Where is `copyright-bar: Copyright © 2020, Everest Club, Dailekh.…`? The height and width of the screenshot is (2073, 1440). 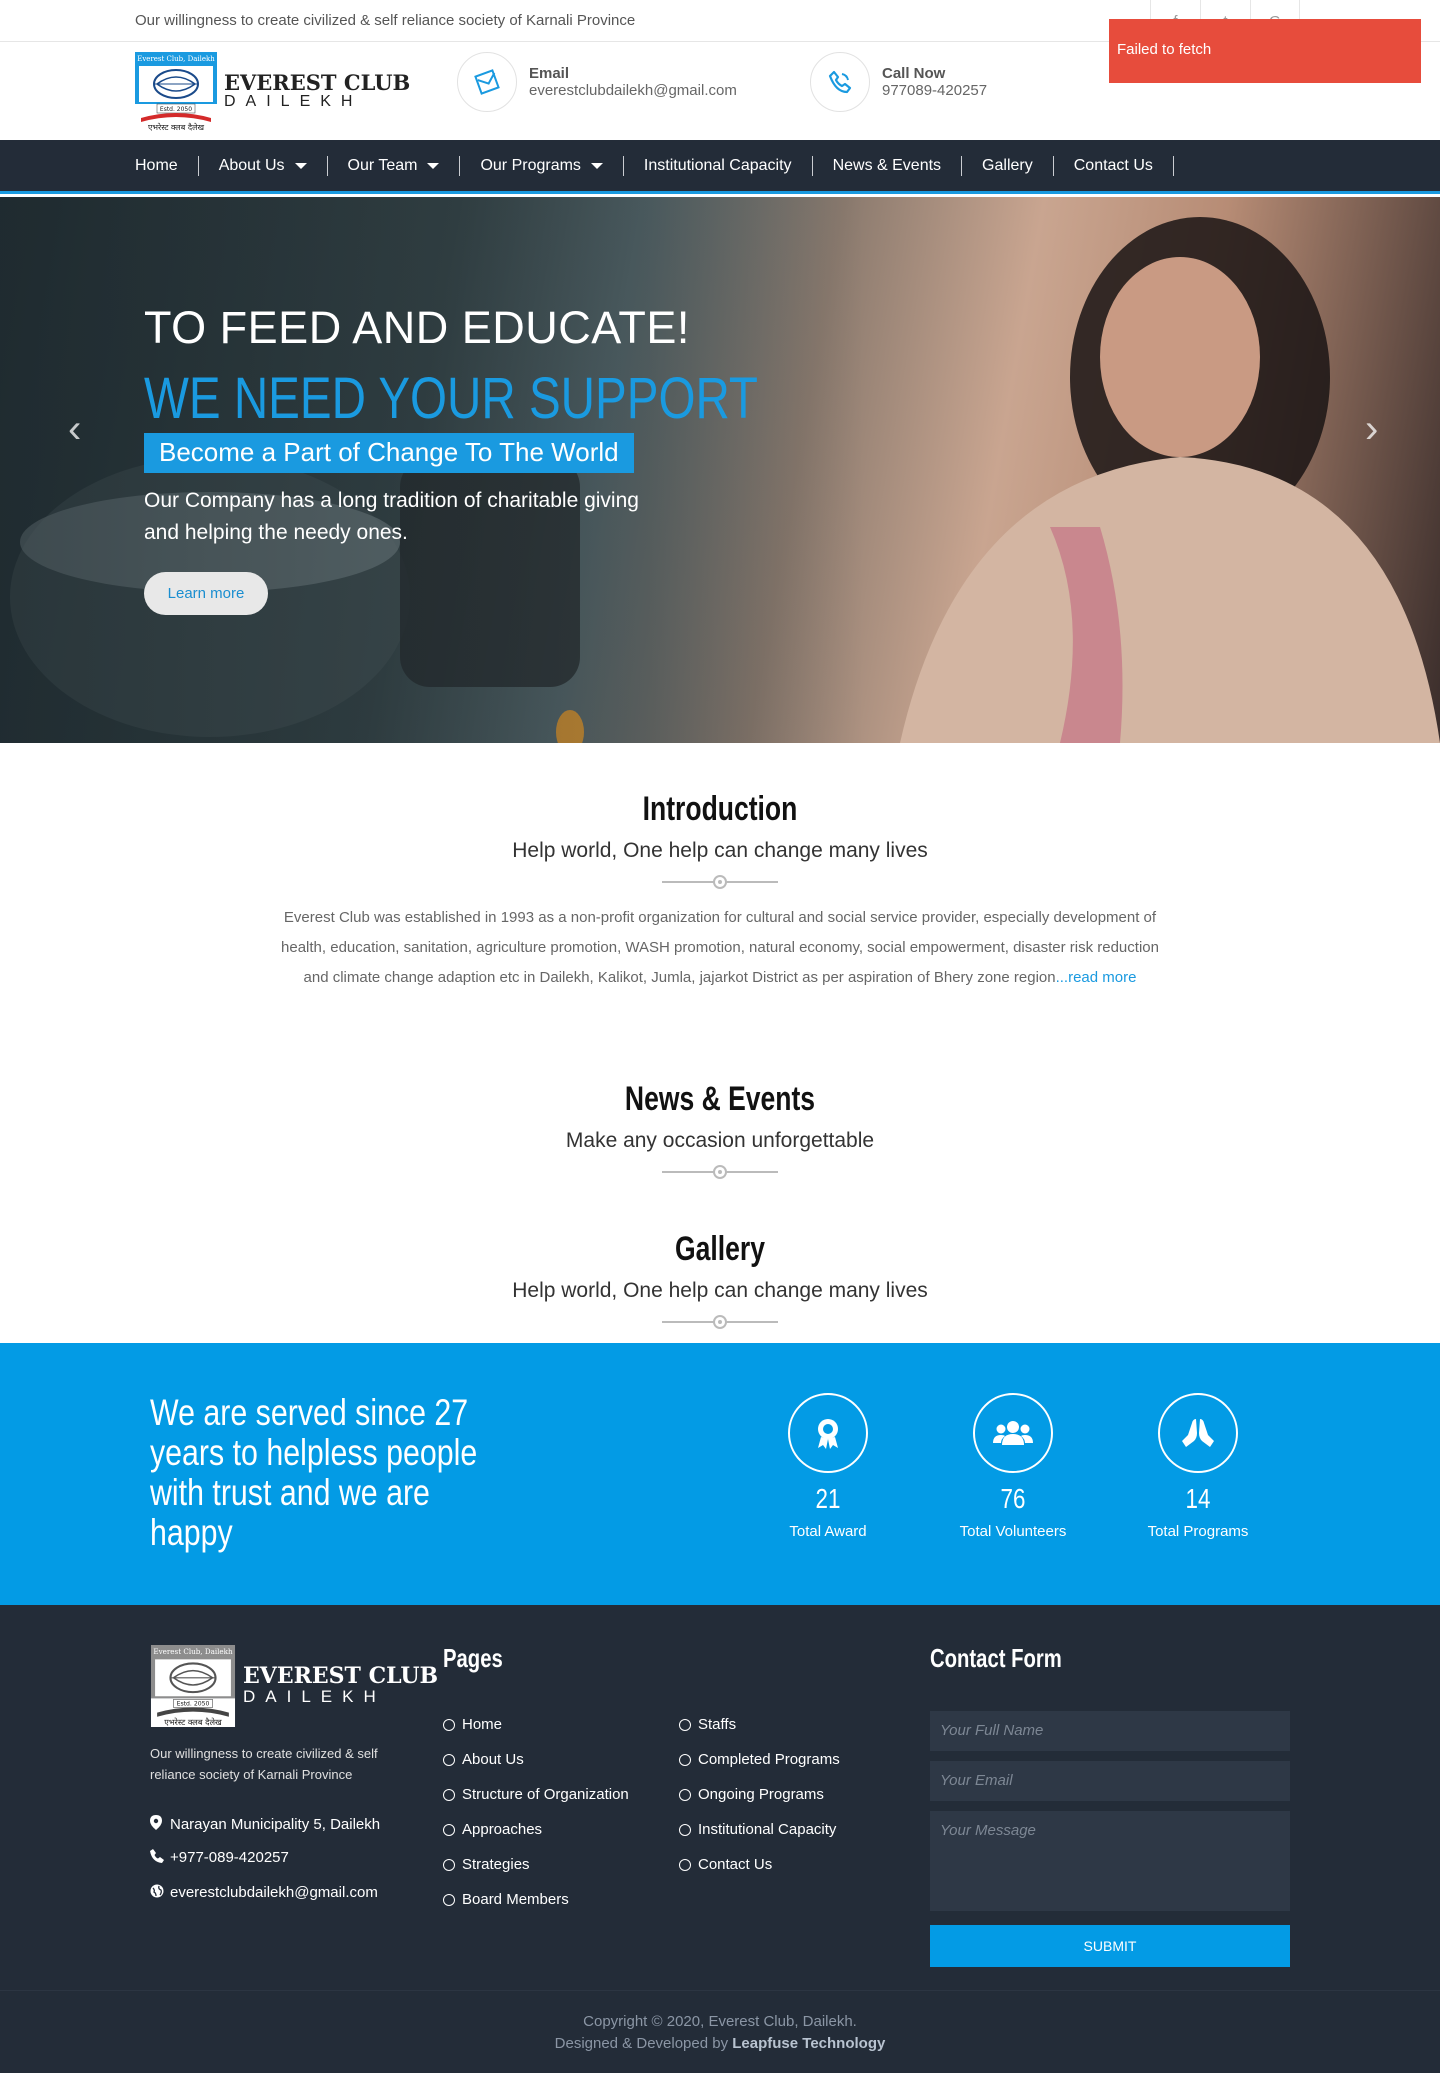
copyright-bar: Copyright © 2020, Everest Club, Dailekh.… is located at coordinates (720, 2031).